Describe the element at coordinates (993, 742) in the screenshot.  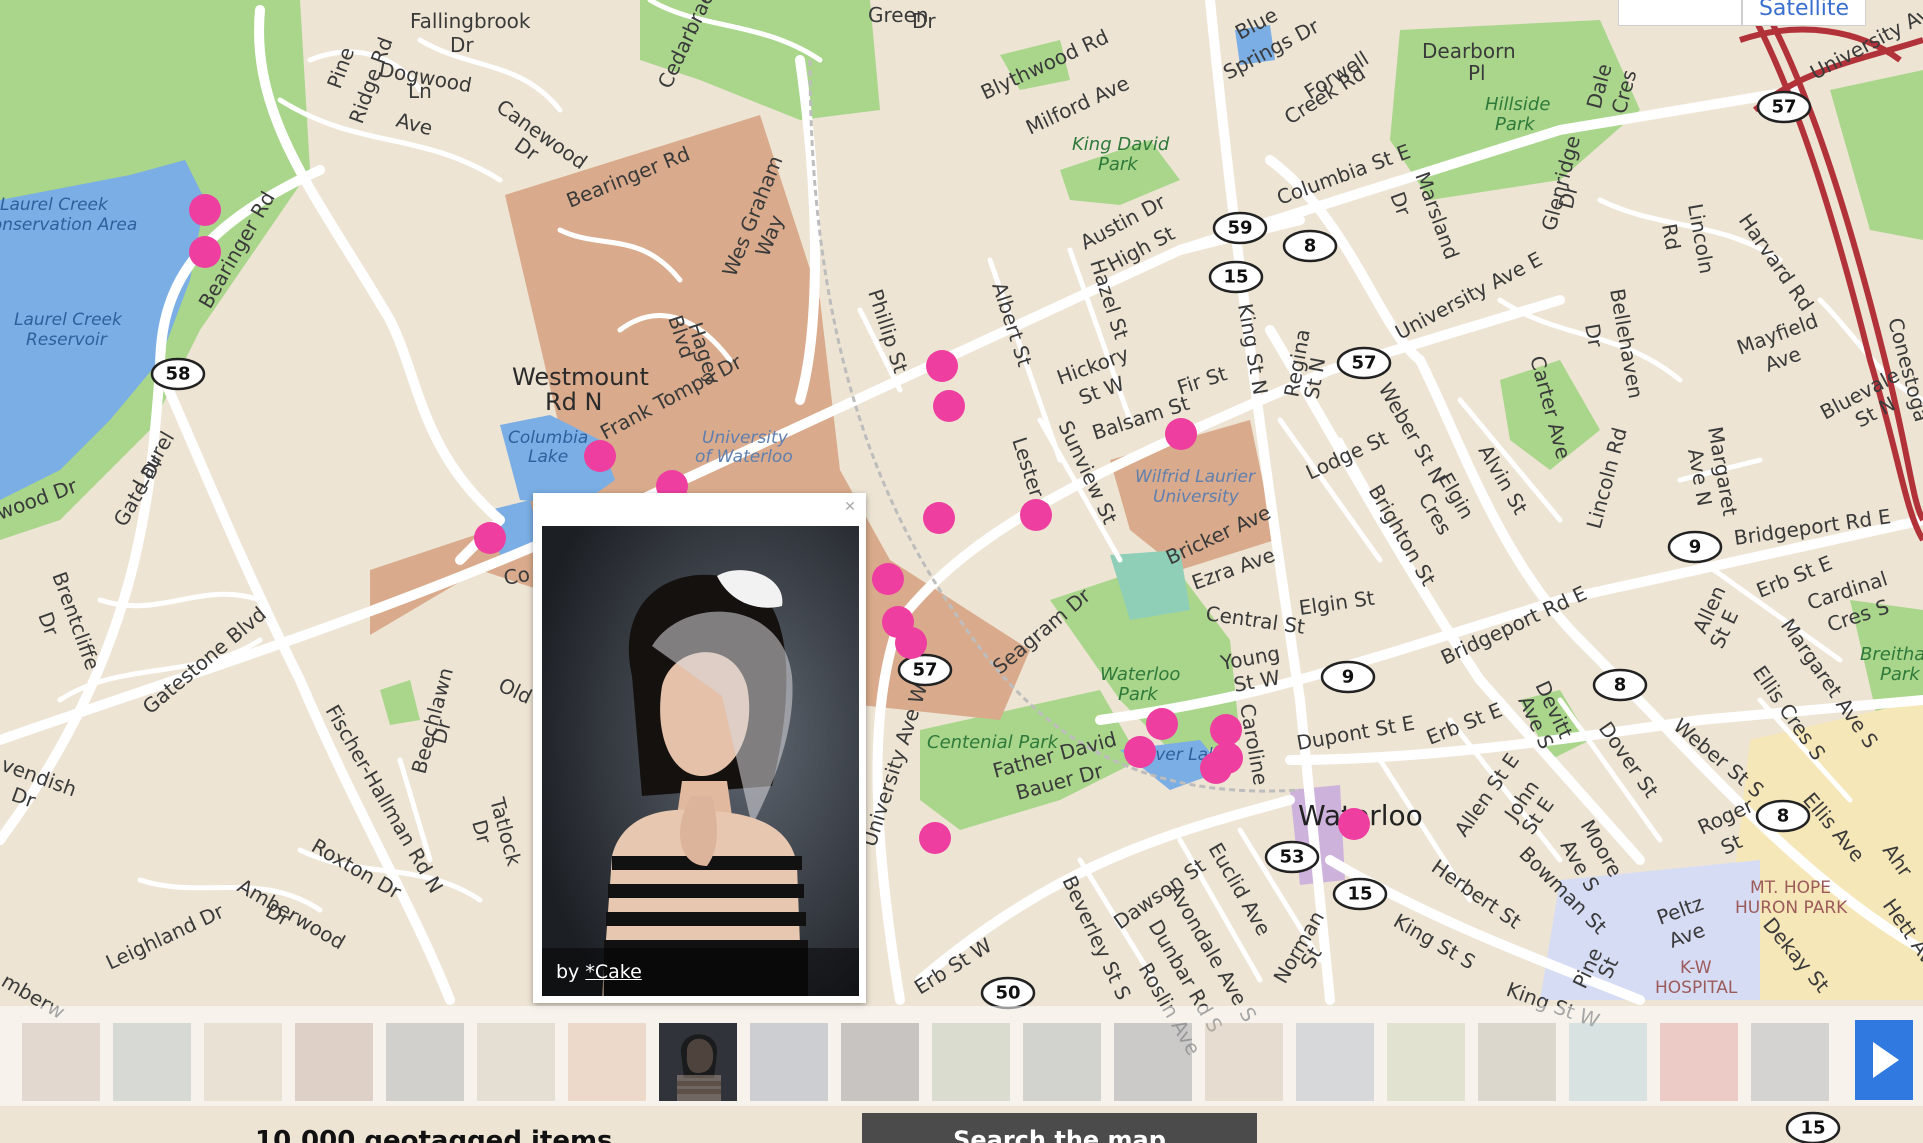
I see `area-label: Centenial Park` at that location.